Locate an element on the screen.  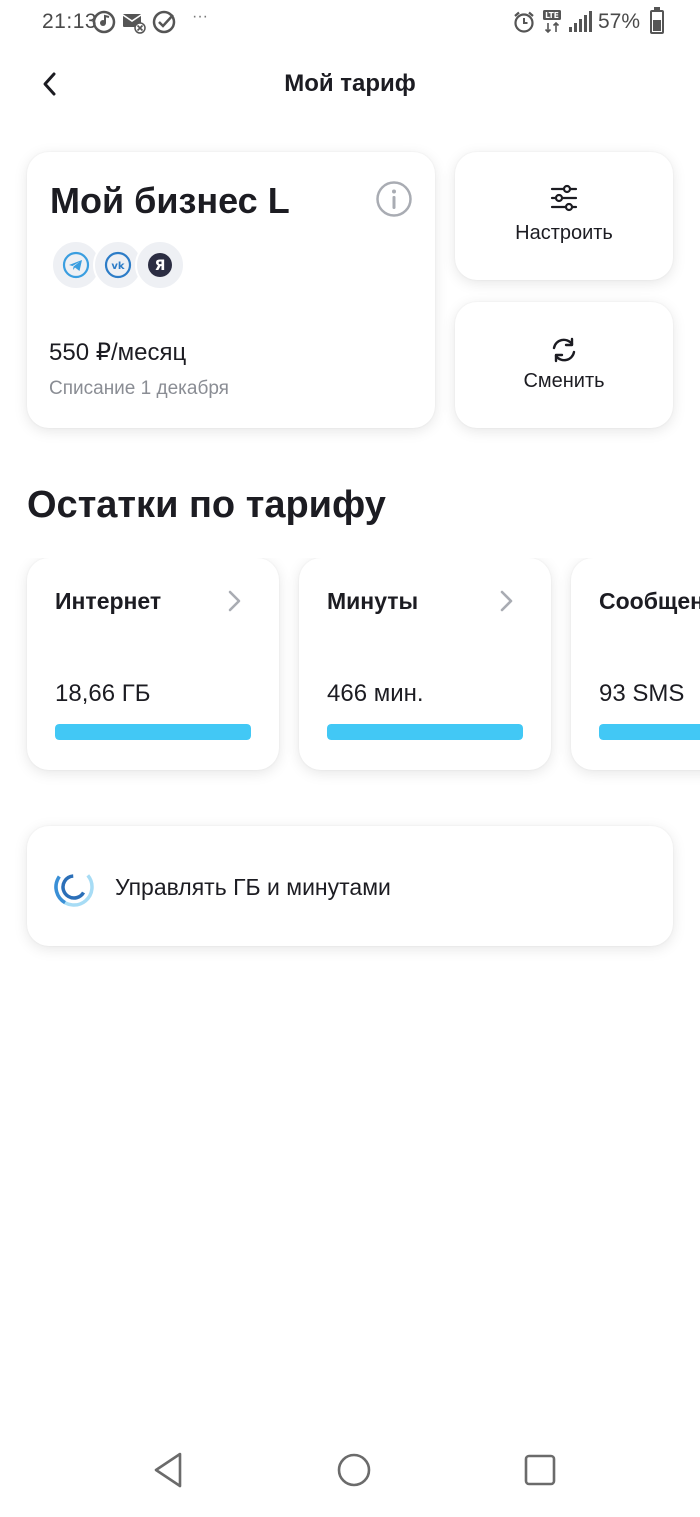
configure-button: Настроить is located at coordinates (564, 216).